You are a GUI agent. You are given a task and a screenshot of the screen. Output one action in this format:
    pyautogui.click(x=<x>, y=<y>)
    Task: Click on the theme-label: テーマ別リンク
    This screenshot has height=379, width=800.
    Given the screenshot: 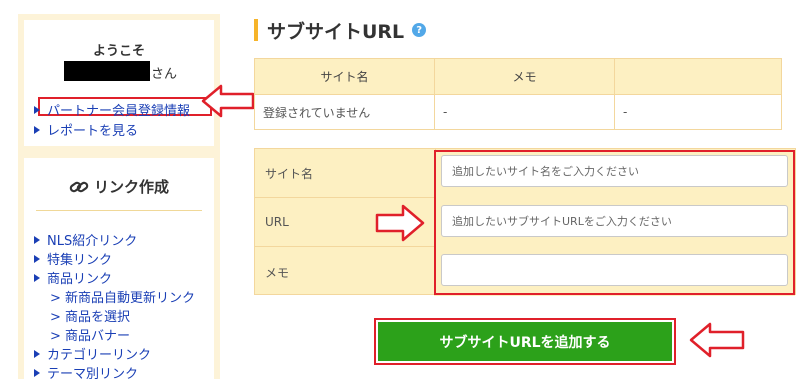 What is the action you would take?
    pyautogui.click(x=93, y=373)
    